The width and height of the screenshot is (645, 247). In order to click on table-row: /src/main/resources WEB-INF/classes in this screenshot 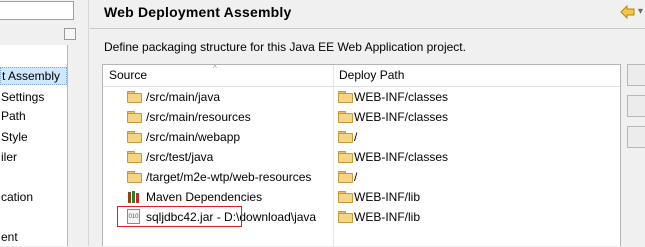, I will do `click(361, 117)`.